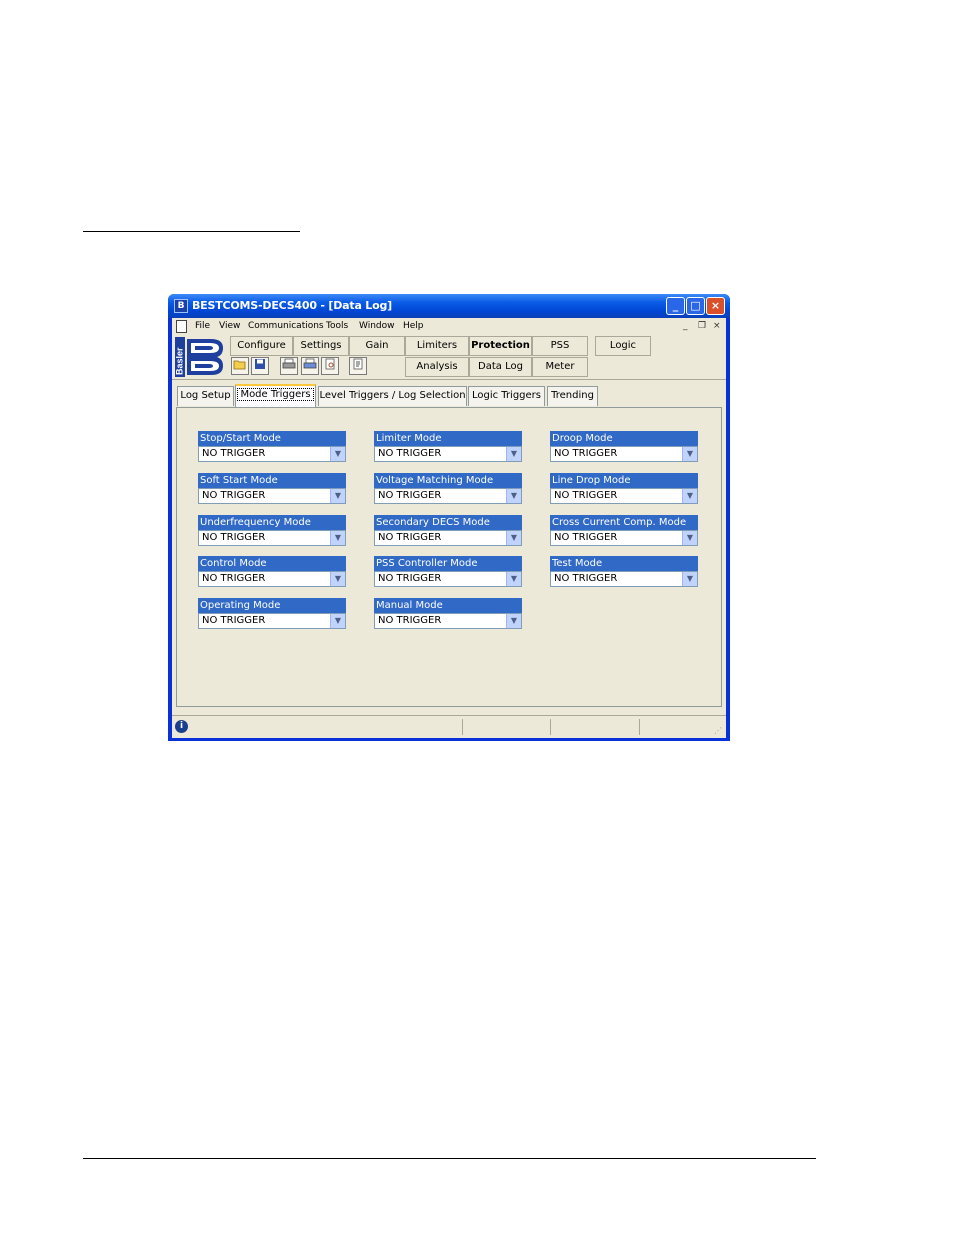  I want to click on field-voltage-matching-mode: Voltage Matching Mode NO TRIGGER ▼, so click(448, 488).